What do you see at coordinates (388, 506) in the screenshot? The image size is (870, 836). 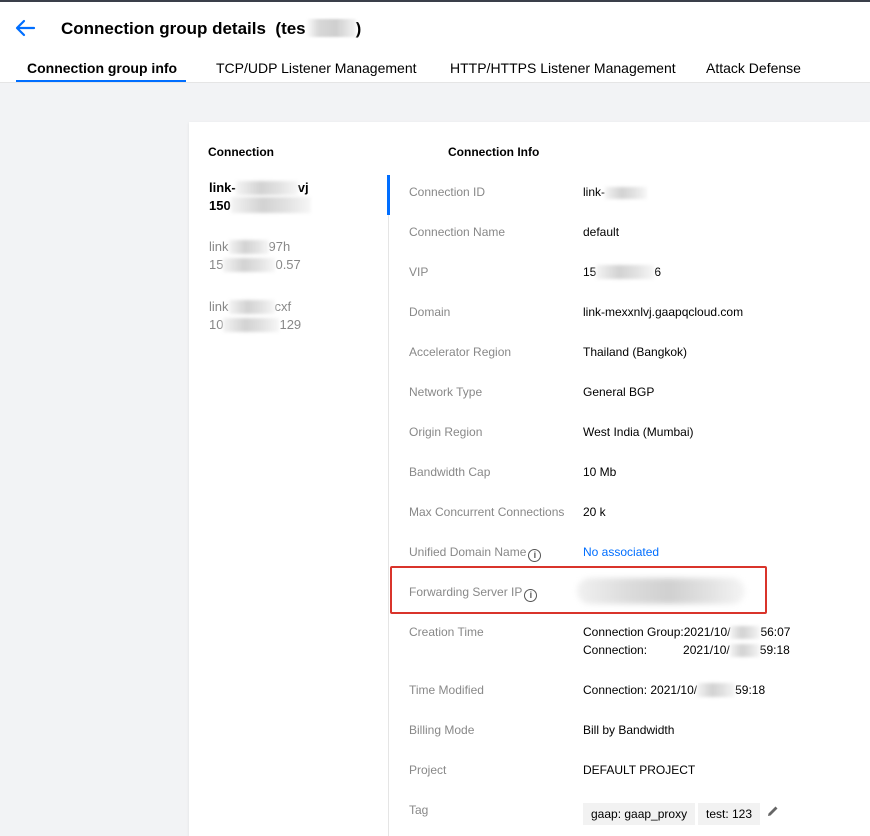 I see `column-divider` at bounding box center [388, 506].